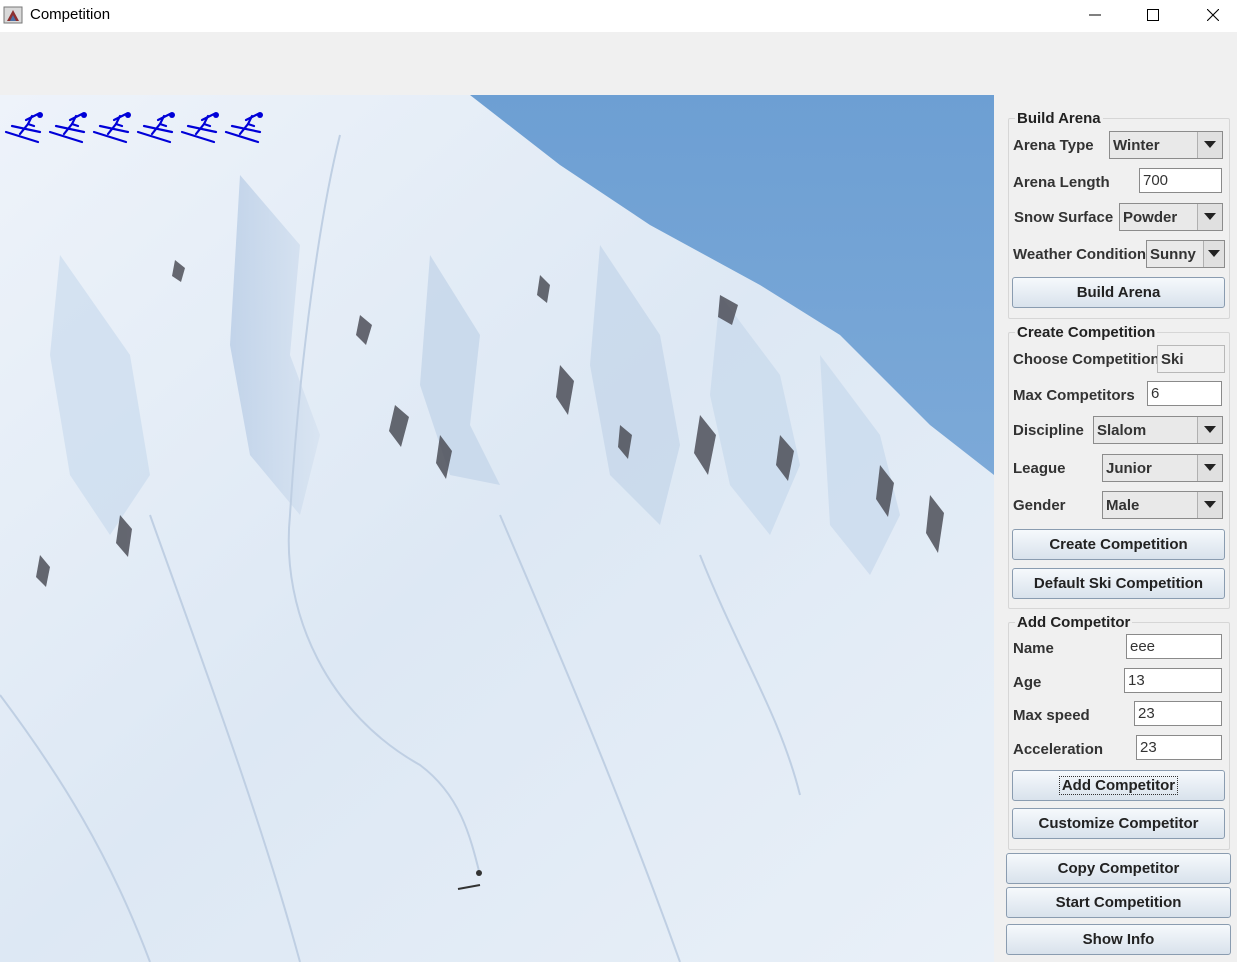  I want to click on arena-type-value: Winter, so click(1136, 145).